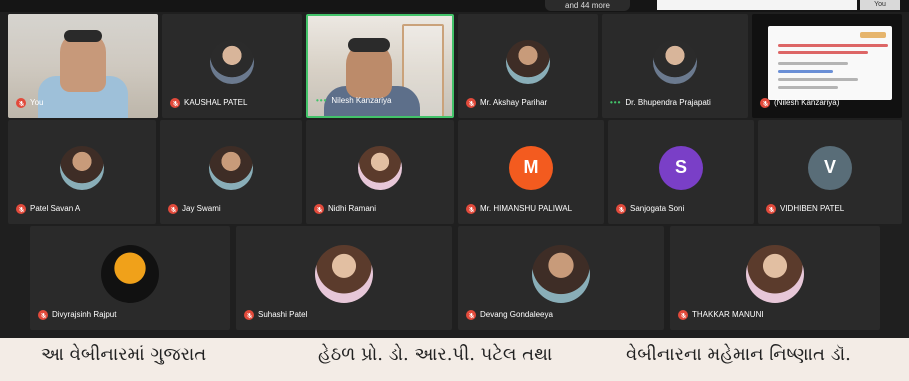  I want to click on you-button: You, so click(880, 5).